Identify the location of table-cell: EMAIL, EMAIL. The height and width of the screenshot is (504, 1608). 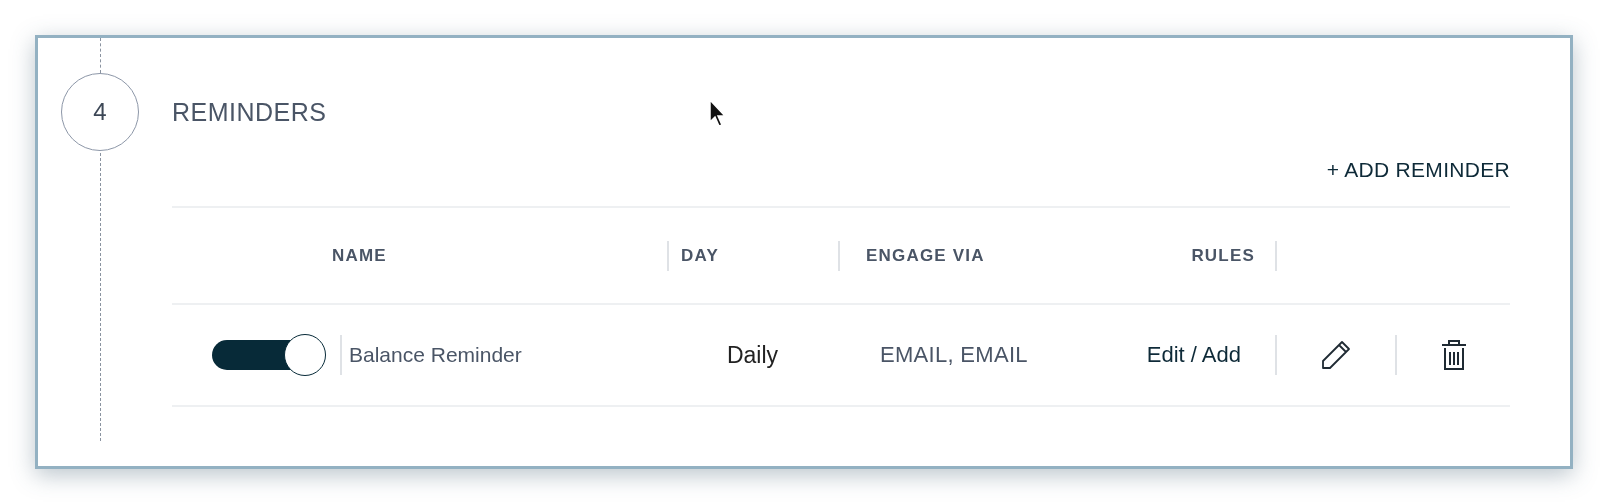
(954, 355).